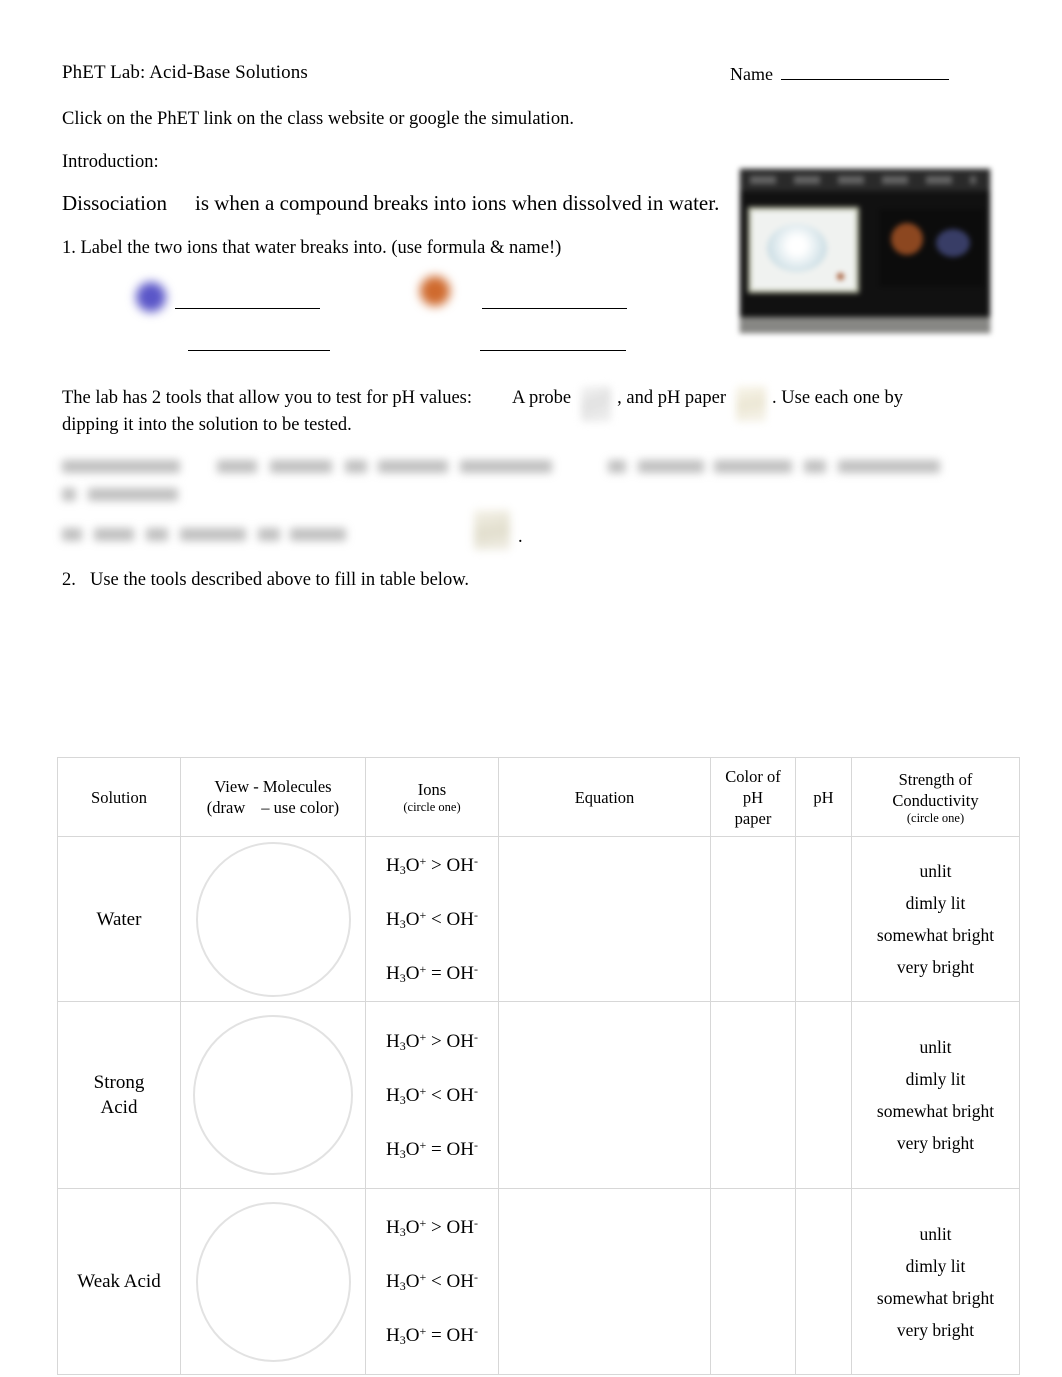 The image size is (1062, 1377). What do you see at coordinates (435, 291) in the screenshot?
I see `hydroxide-ion-dot-icon` at bounding box center [435, 291].